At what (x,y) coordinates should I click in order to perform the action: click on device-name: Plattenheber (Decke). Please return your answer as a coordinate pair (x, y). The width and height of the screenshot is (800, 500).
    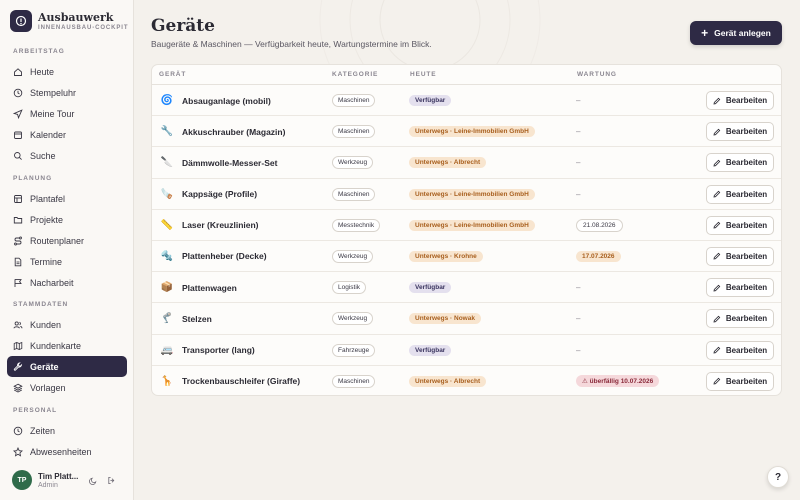
    Looking at the image, I should click on (224, 256).